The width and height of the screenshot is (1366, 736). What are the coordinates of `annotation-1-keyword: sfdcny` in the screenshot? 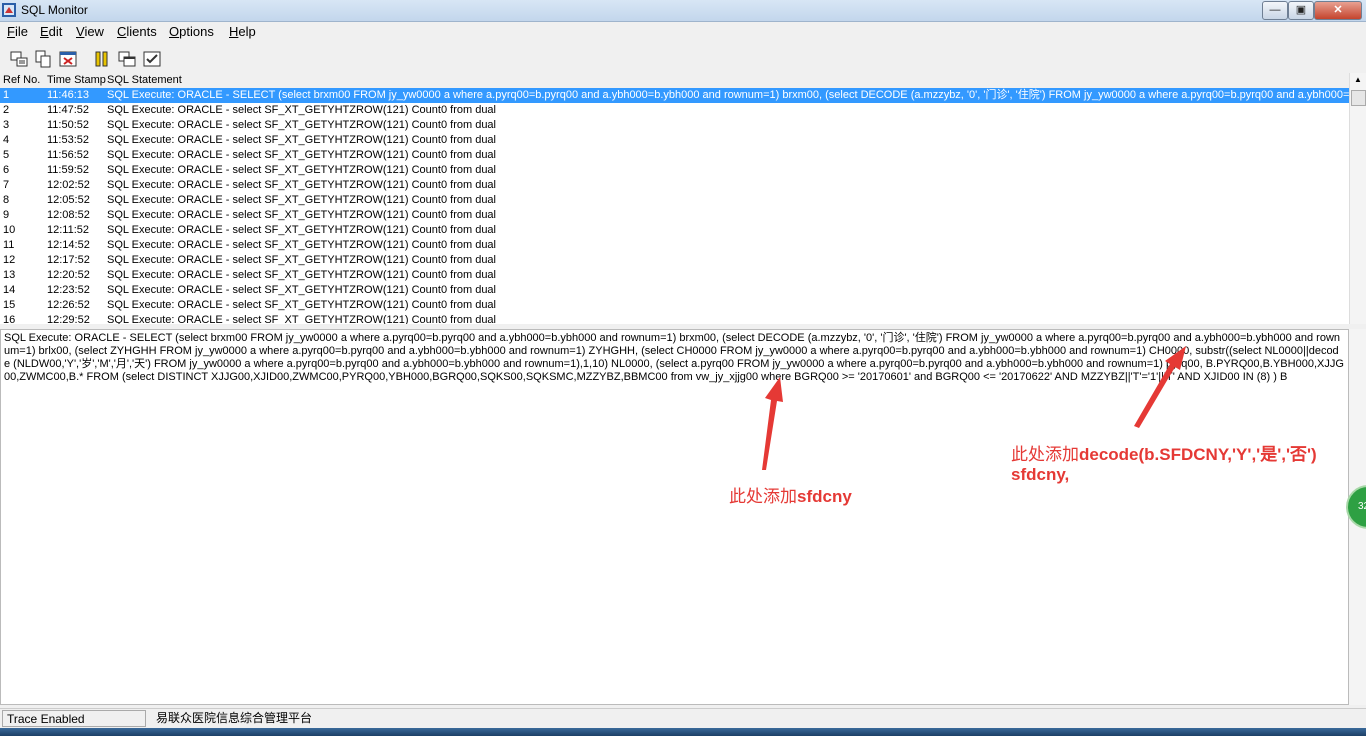 It's located at (824, 496).